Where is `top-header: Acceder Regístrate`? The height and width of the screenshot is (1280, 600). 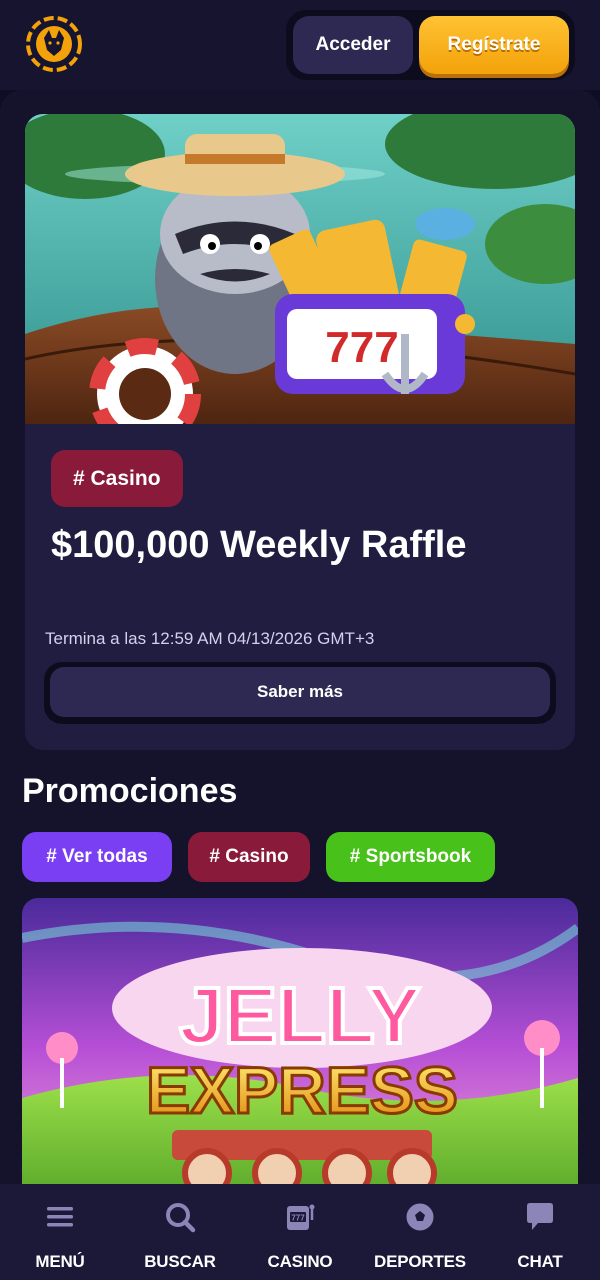
top-header: Acceder Regístrate is located at coordinates (300, 45).